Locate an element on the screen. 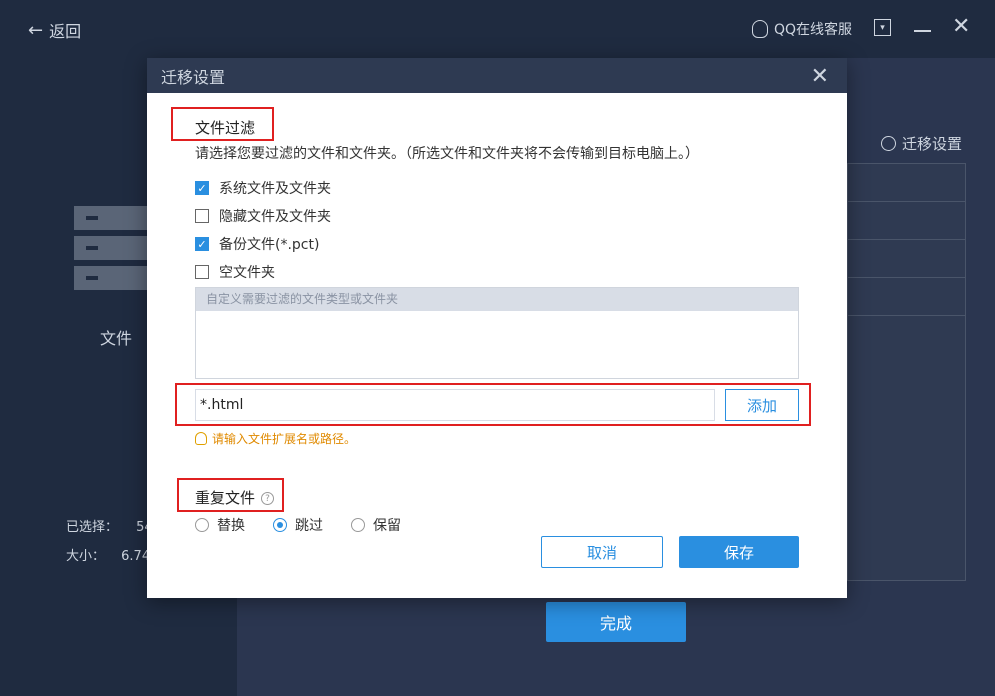  window-close-icon: ✕ is located at coordinates (961, 26).